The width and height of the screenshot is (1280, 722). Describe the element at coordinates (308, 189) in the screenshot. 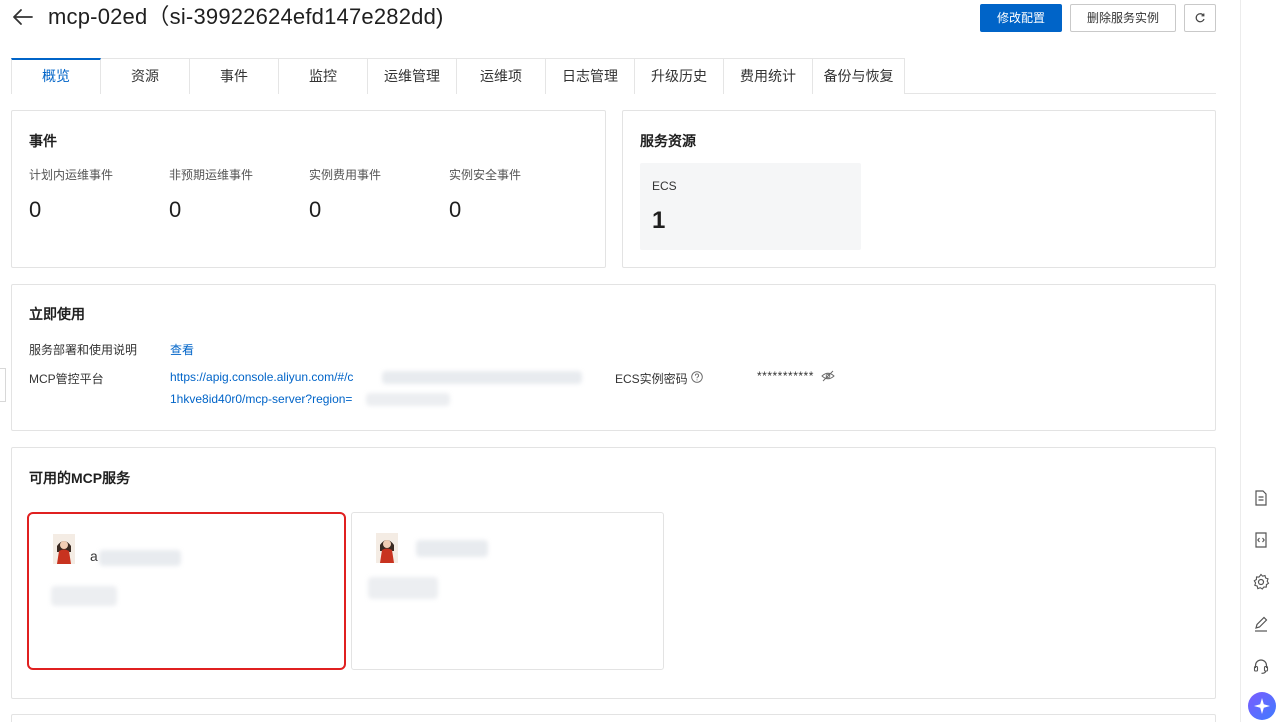

I see `events-card: 事件 计划内运维事件 0 非预期运维事件 0 实例费用事件 0 实例安全事件 0` at that location.